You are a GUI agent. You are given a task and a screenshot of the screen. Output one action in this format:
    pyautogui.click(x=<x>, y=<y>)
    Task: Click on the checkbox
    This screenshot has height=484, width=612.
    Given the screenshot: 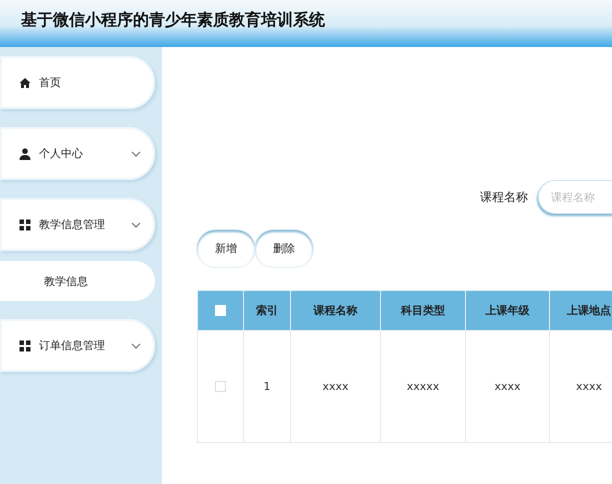 What is the action you would take?
    pyautogui.click(x=220, y=386)
    